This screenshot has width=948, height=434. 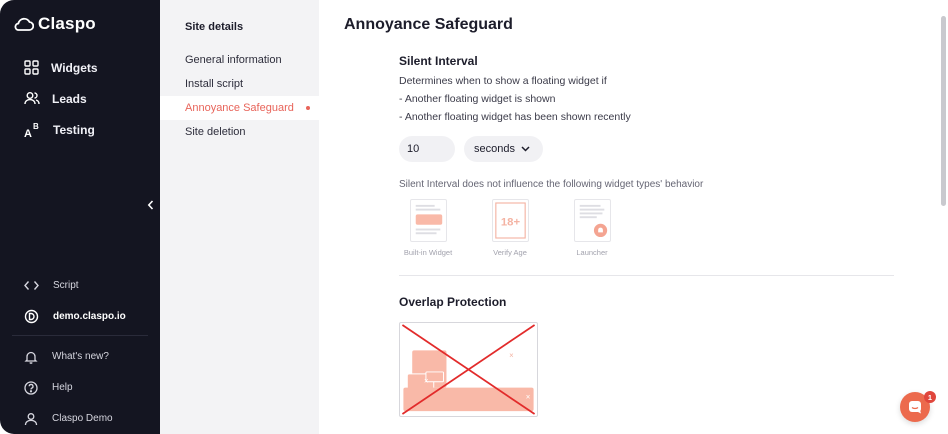 I want to click on users-icon, so click(x=32, y=98).